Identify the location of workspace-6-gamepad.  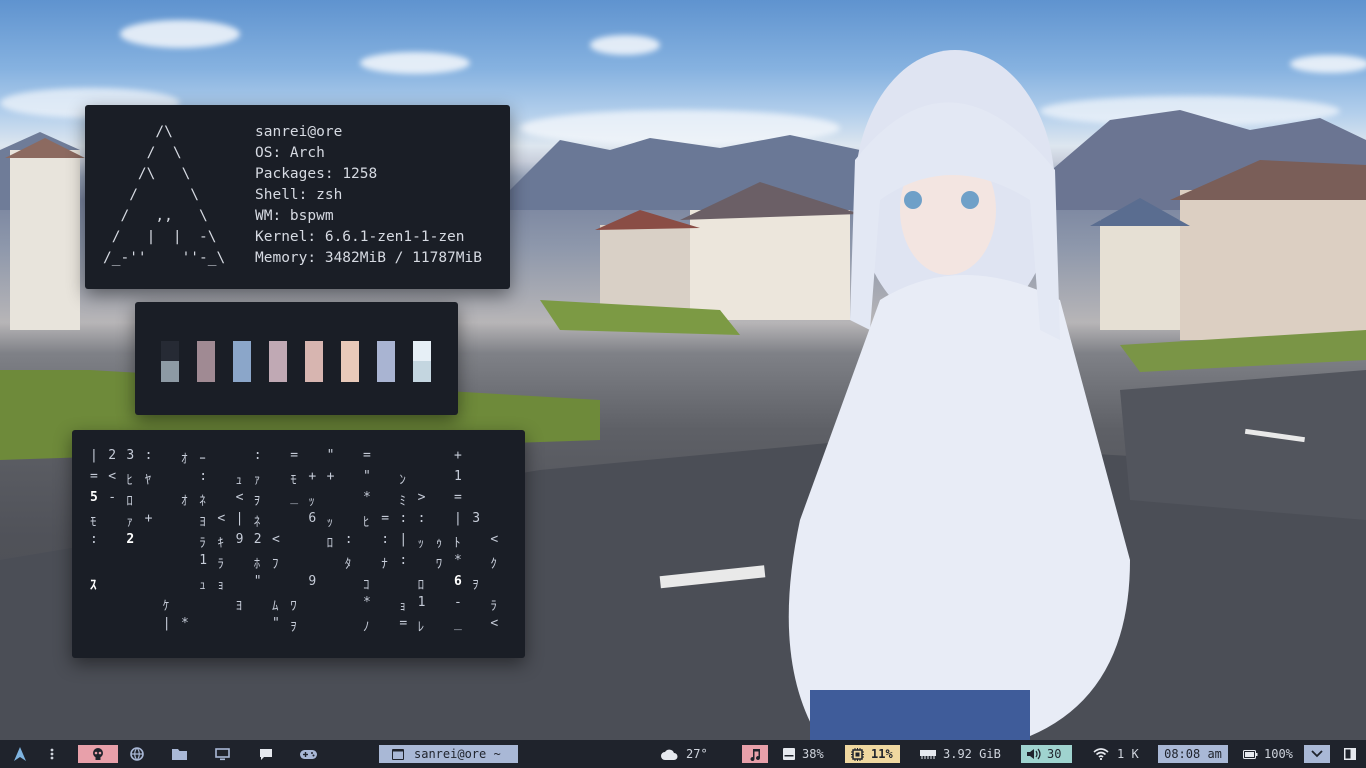
(310, 754).